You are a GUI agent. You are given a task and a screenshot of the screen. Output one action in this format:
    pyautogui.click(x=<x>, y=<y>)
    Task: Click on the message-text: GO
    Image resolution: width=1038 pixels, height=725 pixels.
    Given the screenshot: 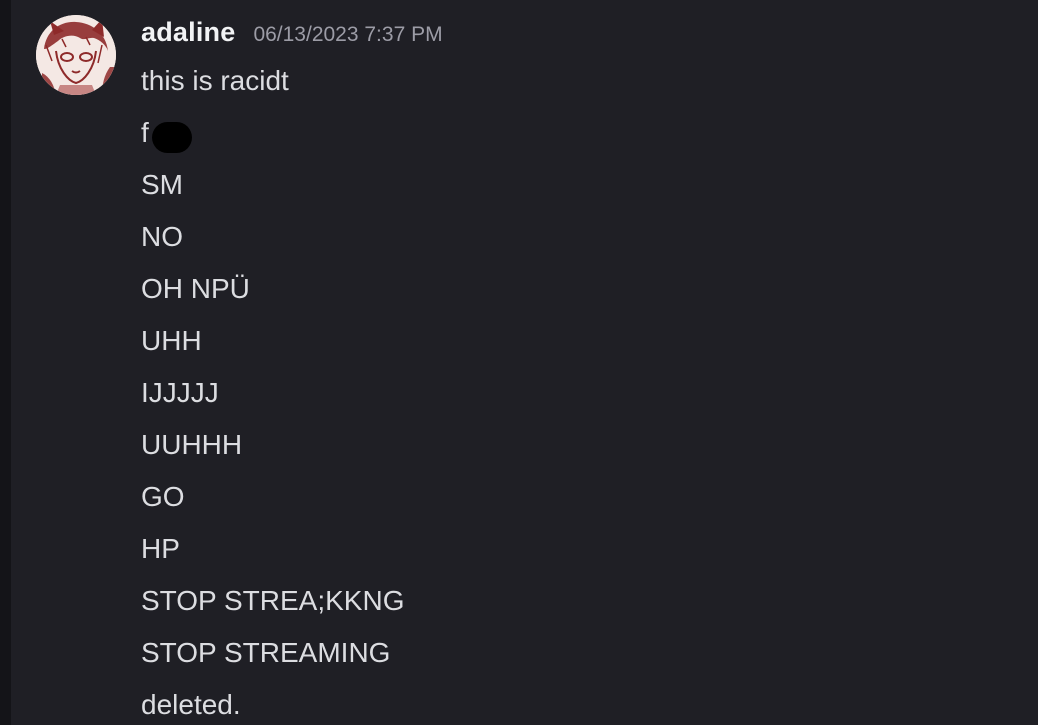 What is the action you would take?
    pyautogui.click(x=163, y=496)
    